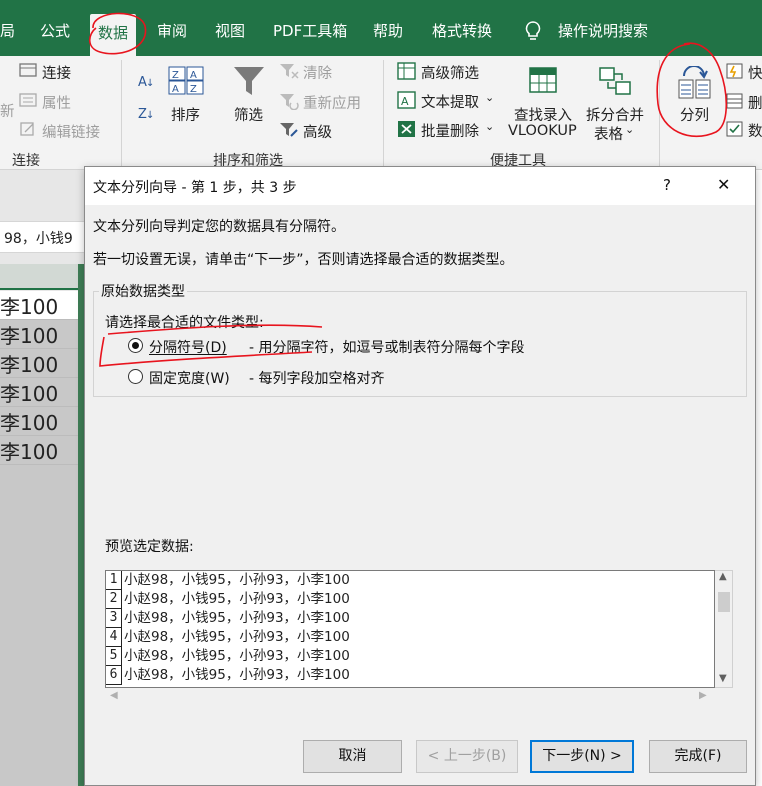  I want to click on data-validation-icon, so click(734, 129).